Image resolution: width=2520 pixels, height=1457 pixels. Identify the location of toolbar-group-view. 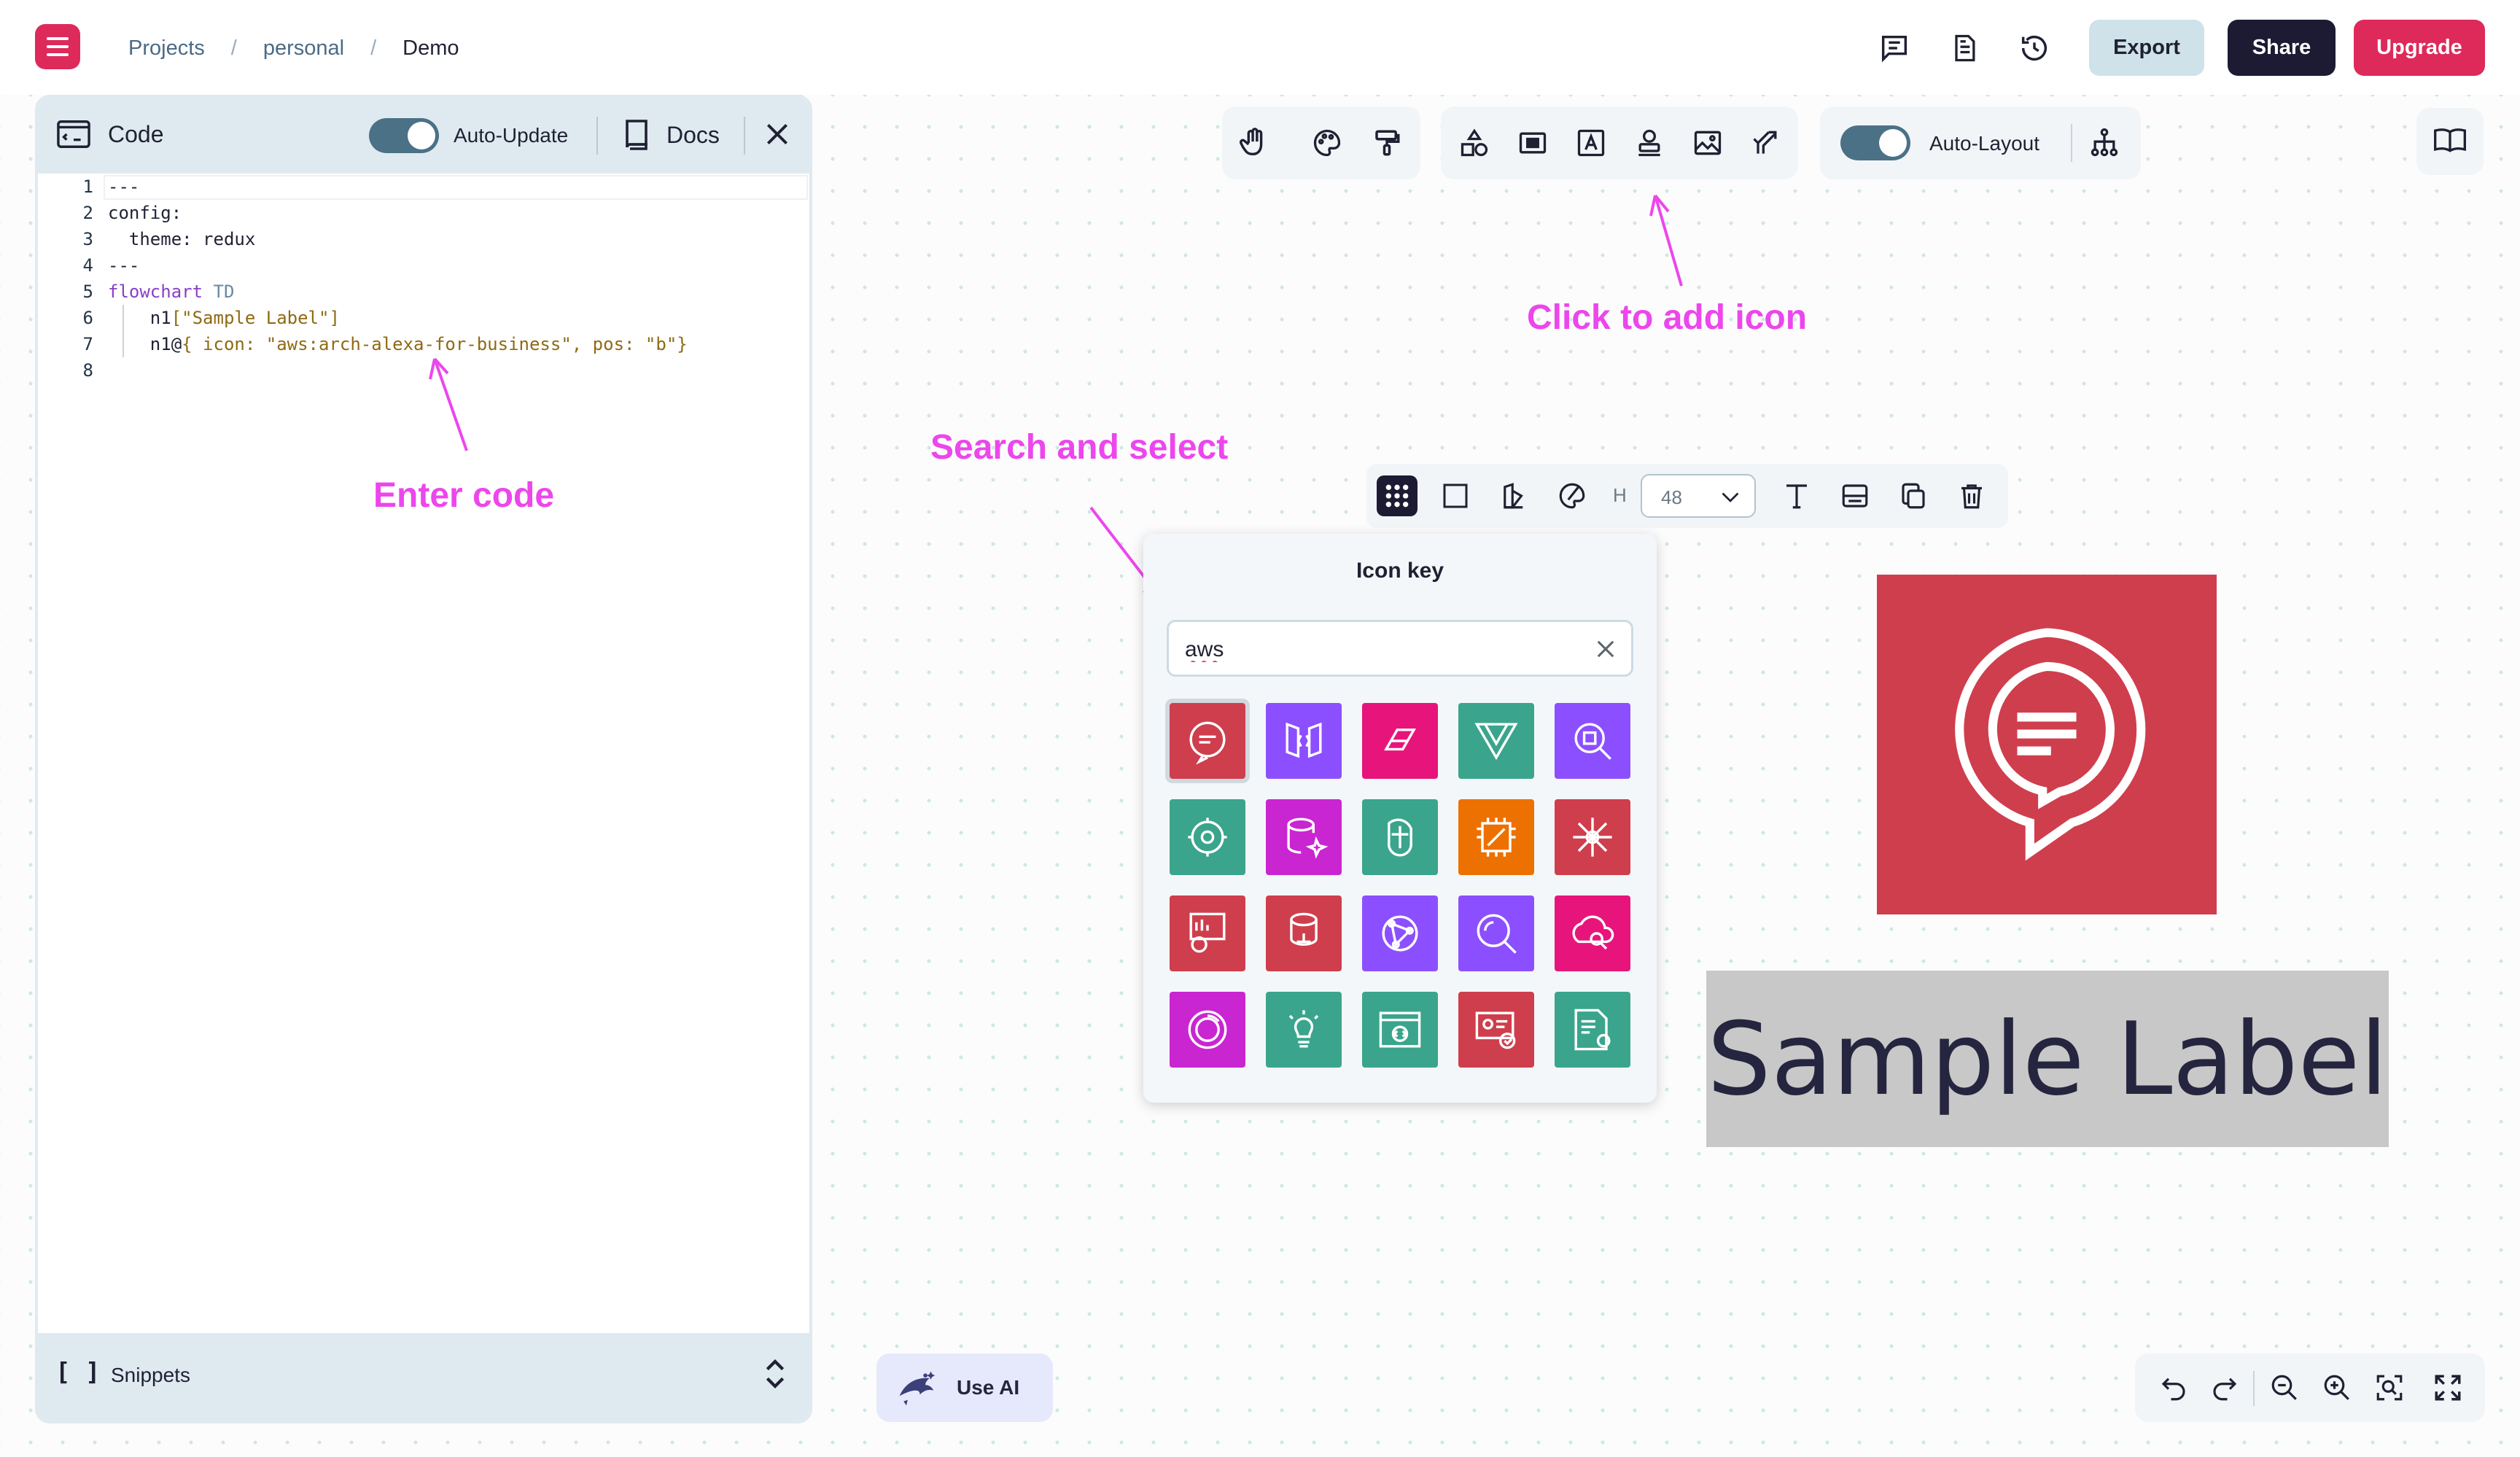
(1321, 143).